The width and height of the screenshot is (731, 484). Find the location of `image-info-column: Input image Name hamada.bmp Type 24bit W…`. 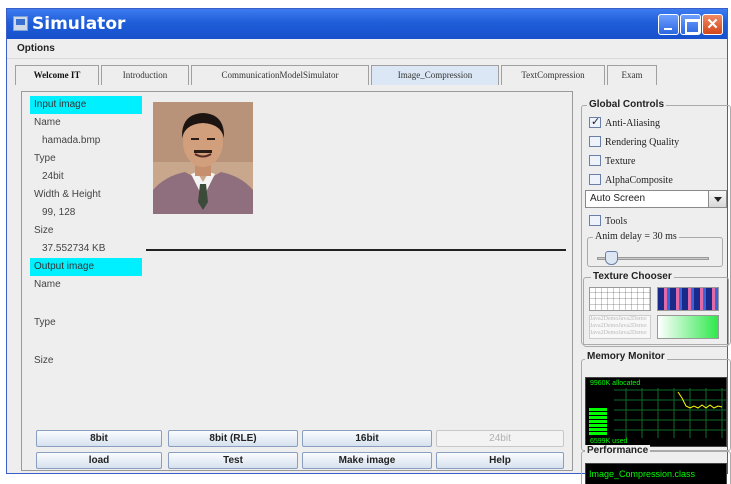

image-info-column: Input image Name hamada.bmp Type 24bit W… is located at coordinates (86, 233).